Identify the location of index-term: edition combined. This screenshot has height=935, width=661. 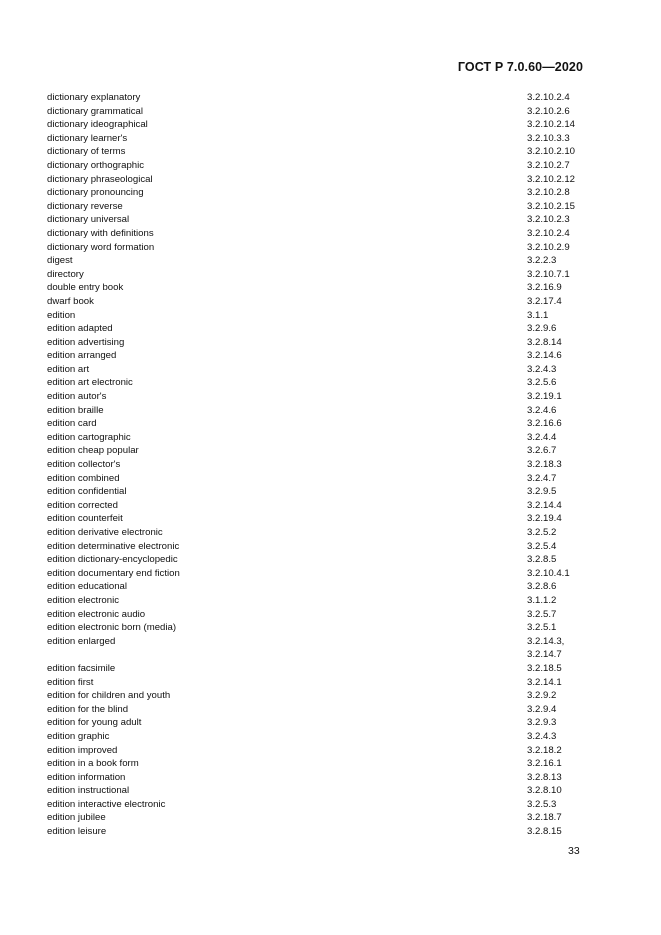
(83, 478).